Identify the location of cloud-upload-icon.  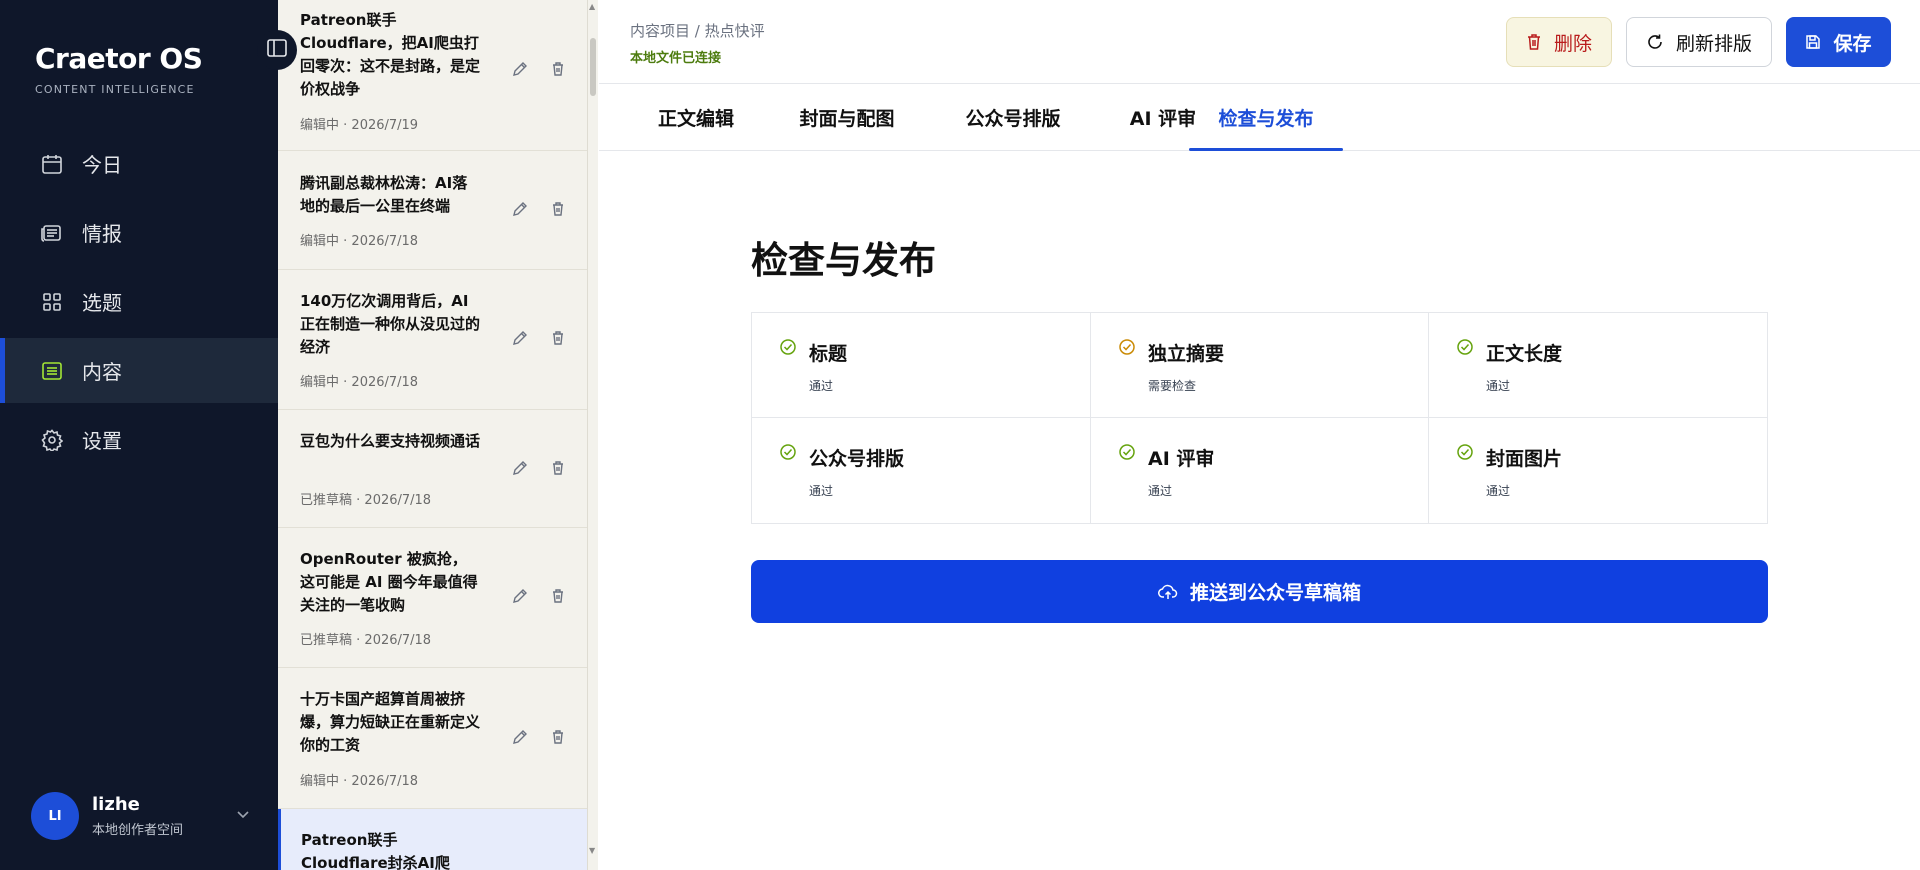
(1167, 592).